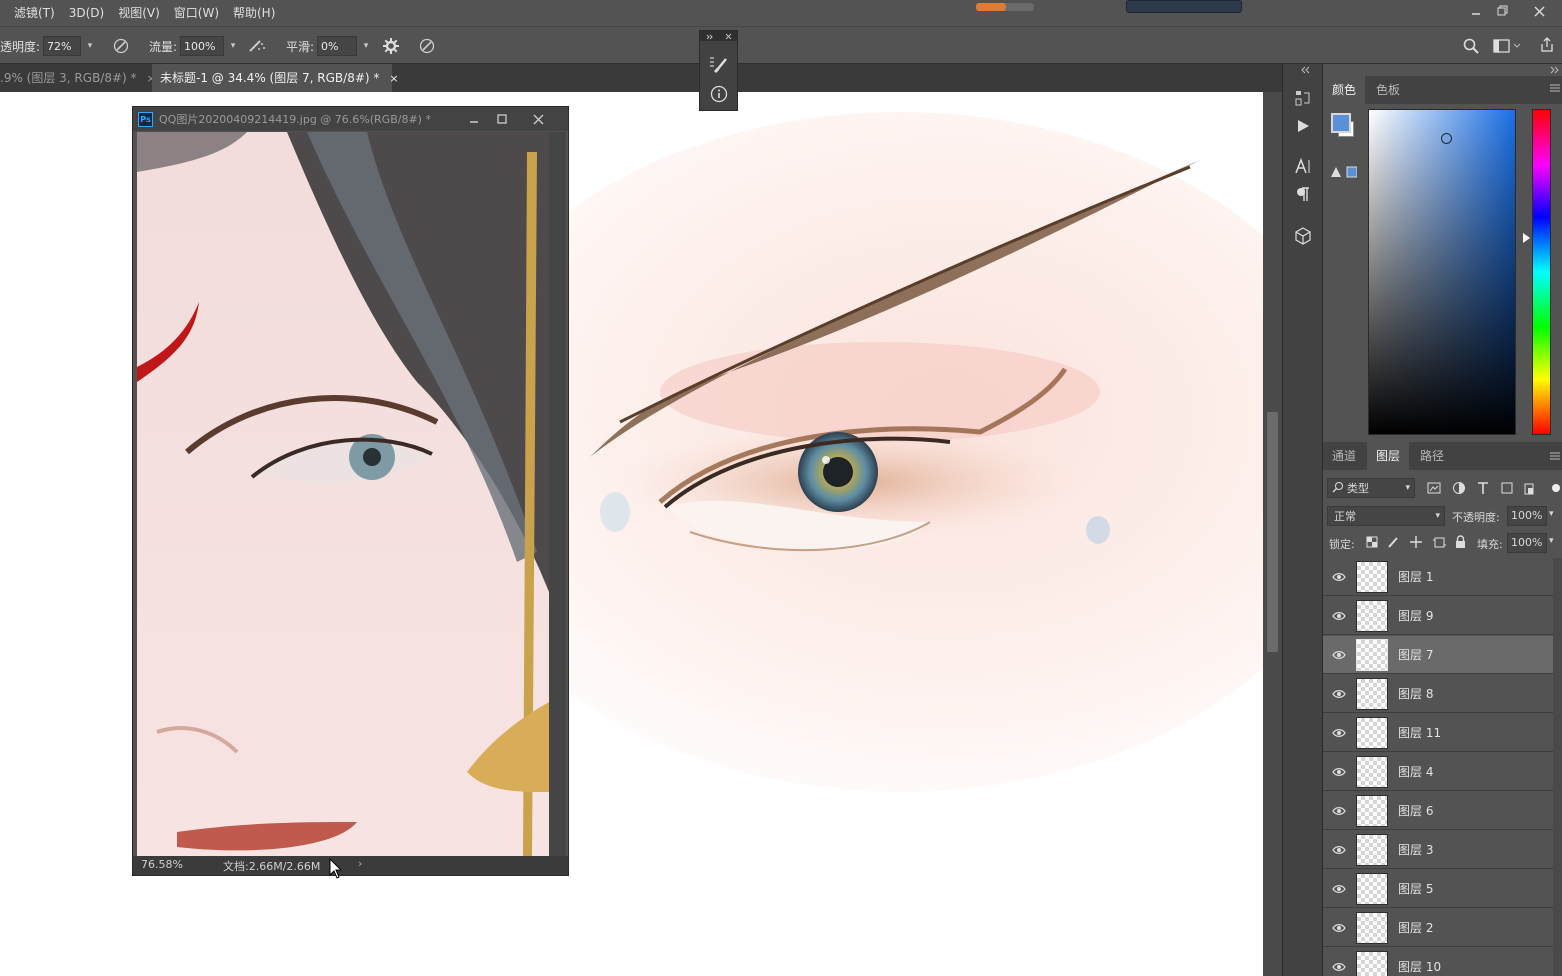 This screenshot has width=1562, height=976. I want to click on float-maximize-button, so click(502, 119).